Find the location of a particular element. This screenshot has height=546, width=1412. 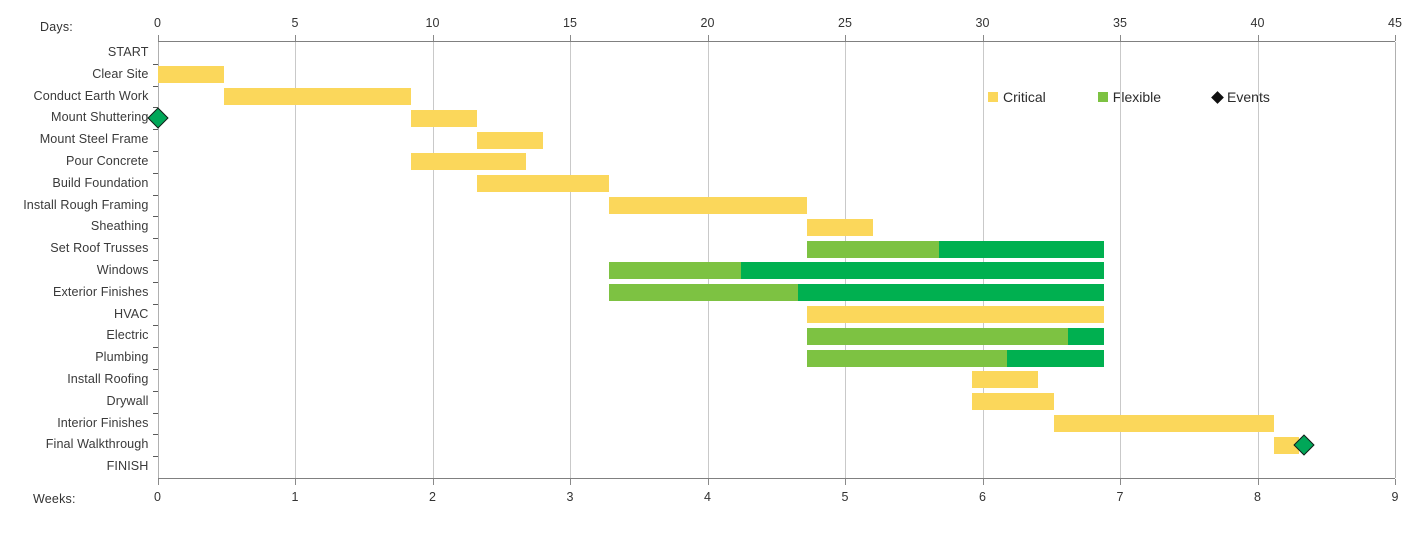

bar-exterior-finishes-flexible-dark is located at coordinates (951, 293).